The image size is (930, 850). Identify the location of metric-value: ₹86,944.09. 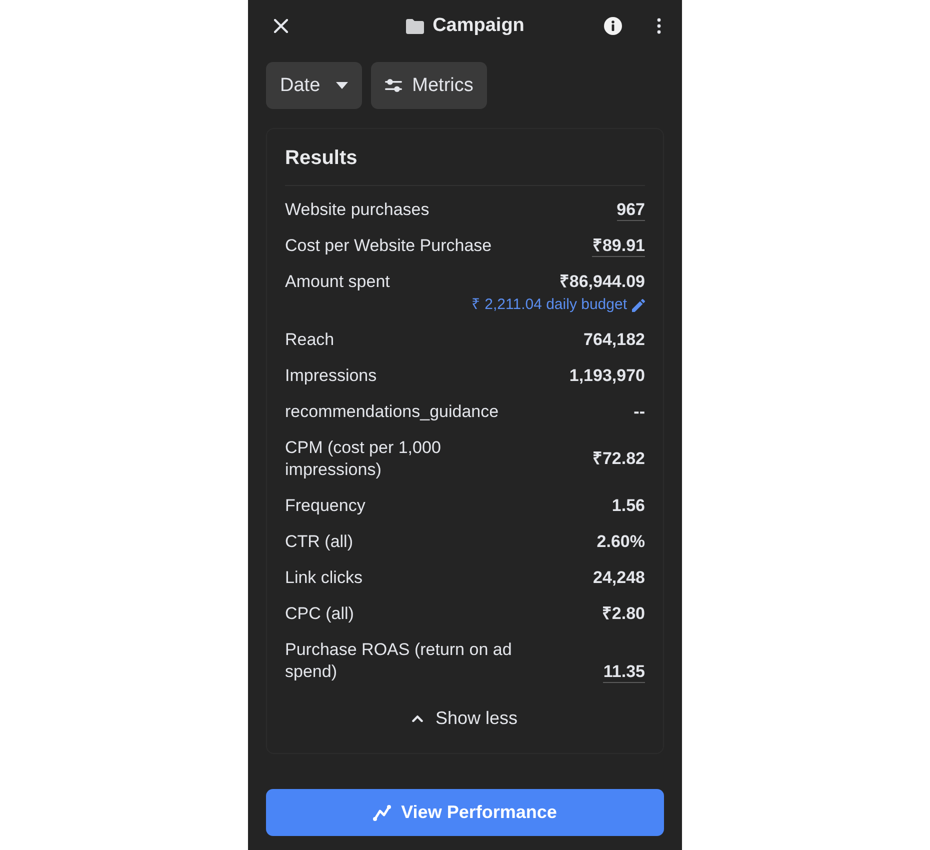
(602, 282).